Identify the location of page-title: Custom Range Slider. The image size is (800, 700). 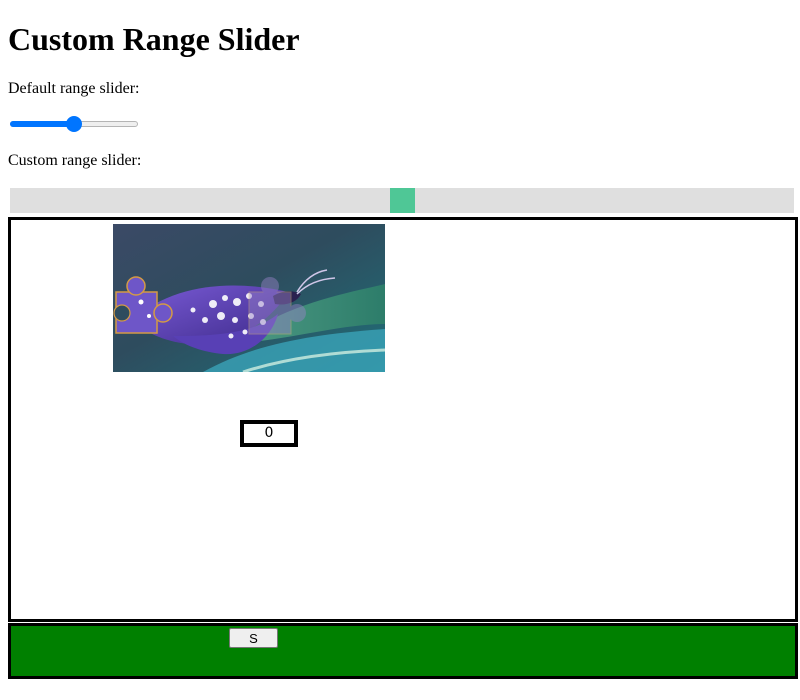
(154, 39).